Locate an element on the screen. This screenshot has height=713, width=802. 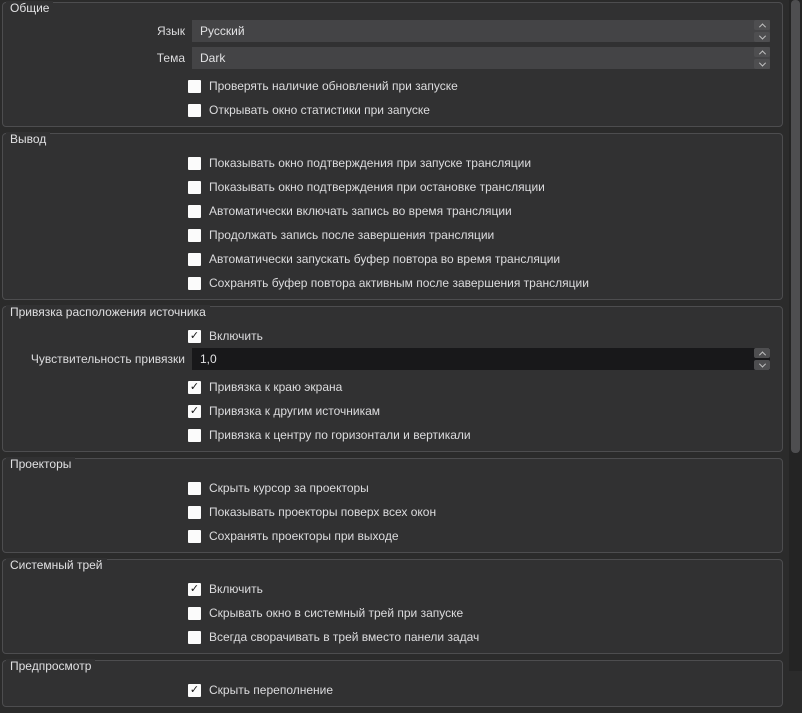
open-stats-checkbox is located at coordinates (194, 110).